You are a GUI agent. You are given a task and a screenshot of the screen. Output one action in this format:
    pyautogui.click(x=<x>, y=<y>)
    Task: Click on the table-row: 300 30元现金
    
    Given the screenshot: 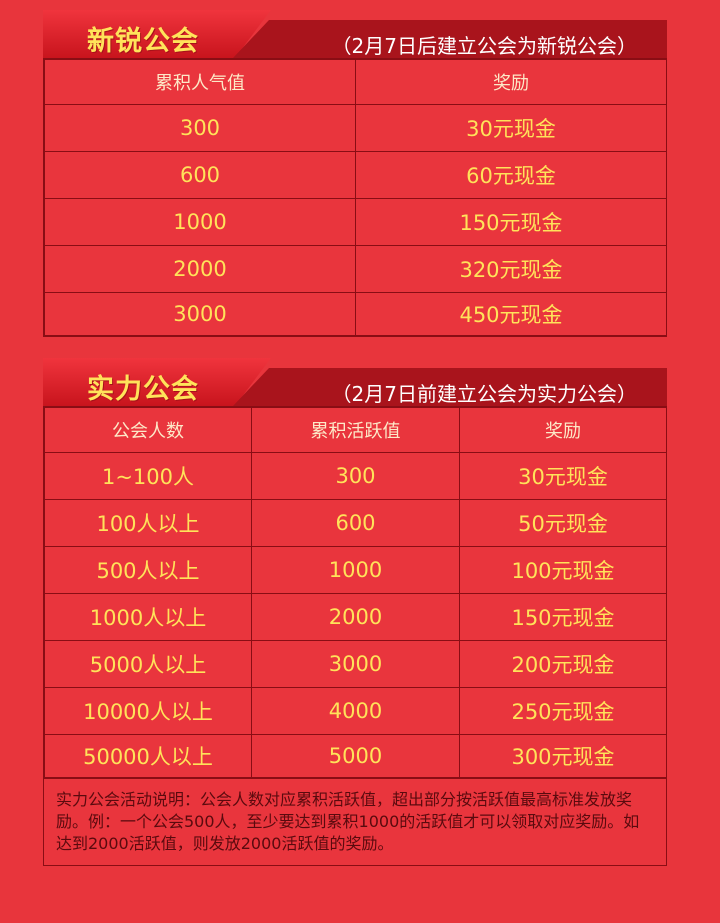 What is the action you would take?
    pyautogui.click(x=355, y=128)
    